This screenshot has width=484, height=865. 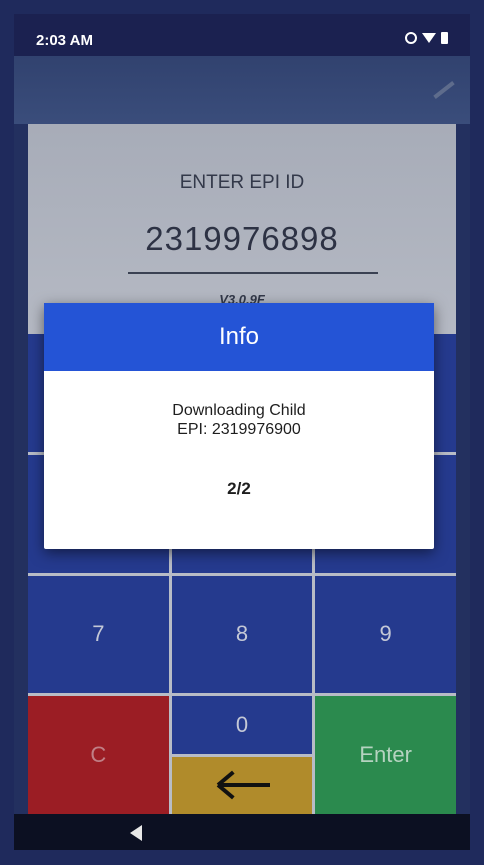 I want to click on status-bar: 2:03 AM, so click(x=242, y=35).